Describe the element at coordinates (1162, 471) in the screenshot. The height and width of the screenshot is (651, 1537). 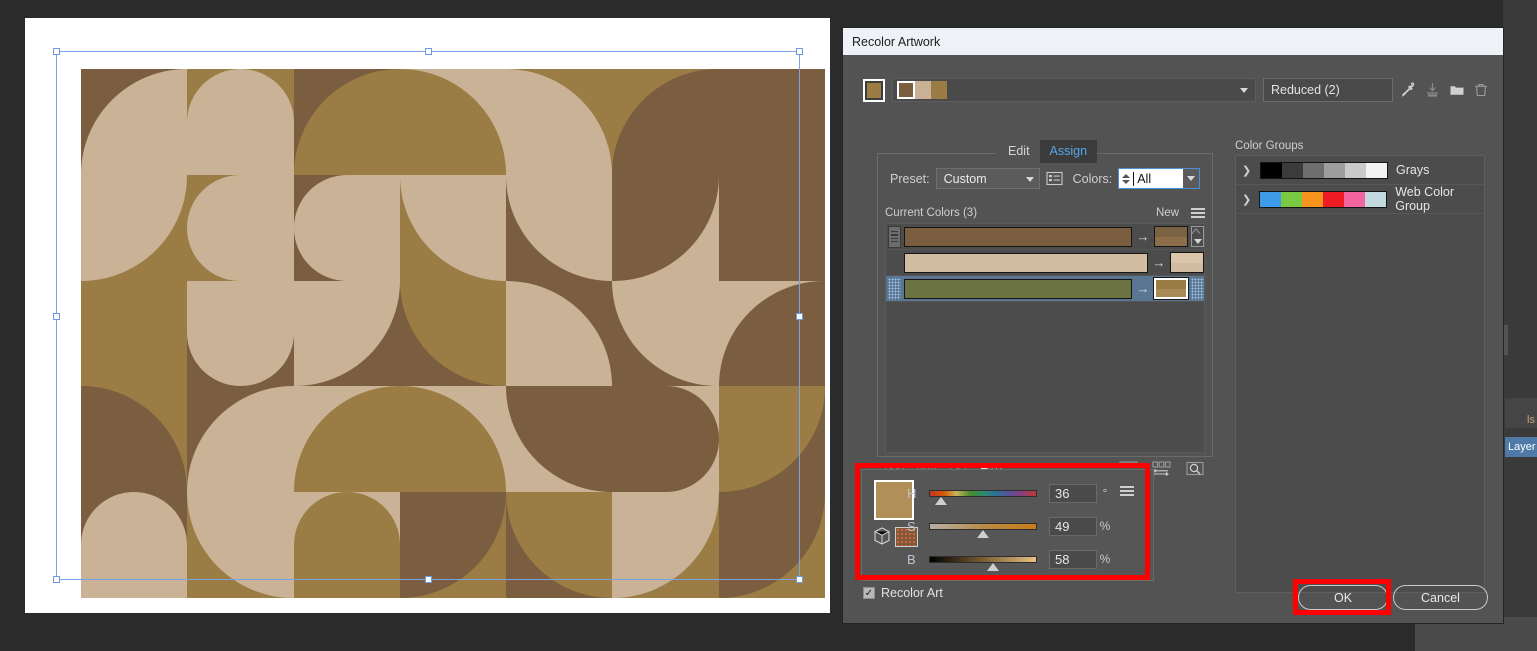
I see `randomize-brightness-icon` at that location.